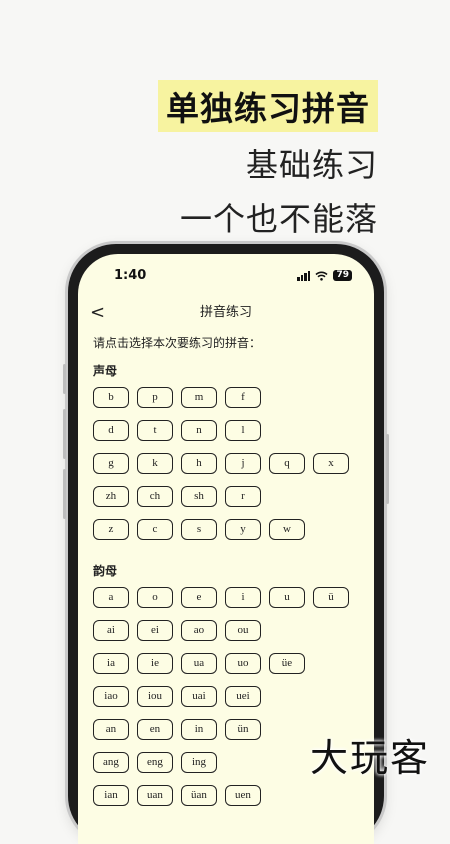 The width and height of the screenshot is (450, 844). What do you see at coordinates (199, 597) in the screenshot?
I see `final-pinyin-key: e` at bounding box center [199, 597].